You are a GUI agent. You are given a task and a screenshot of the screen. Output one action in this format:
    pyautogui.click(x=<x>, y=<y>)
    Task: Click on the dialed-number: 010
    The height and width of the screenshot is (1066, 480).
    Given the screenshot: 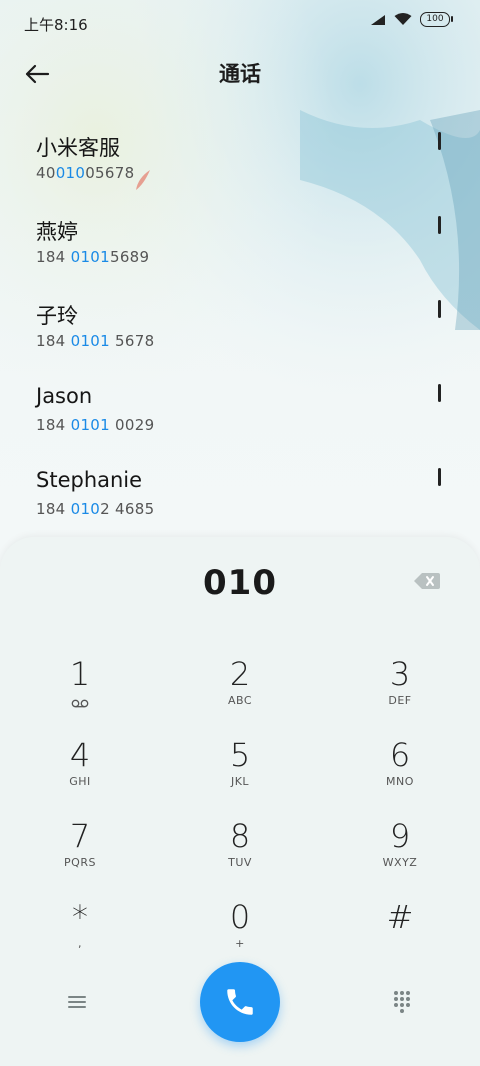 What is the action you would take?
    pyautogui.click(x=240, y=583)
    